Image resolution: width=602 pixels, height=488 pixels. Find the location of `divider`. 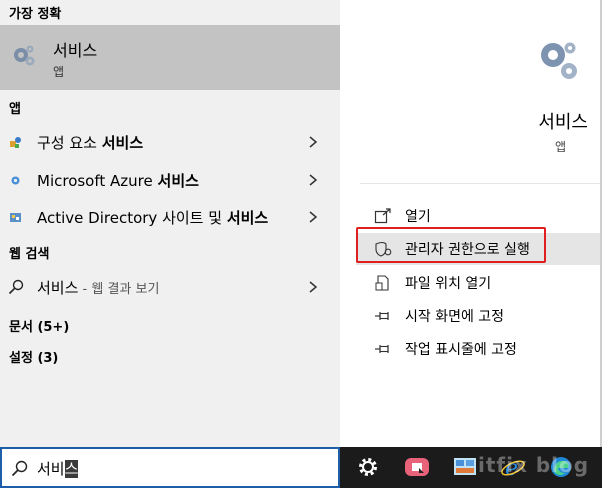

divider is located at coordinates (481, 183).